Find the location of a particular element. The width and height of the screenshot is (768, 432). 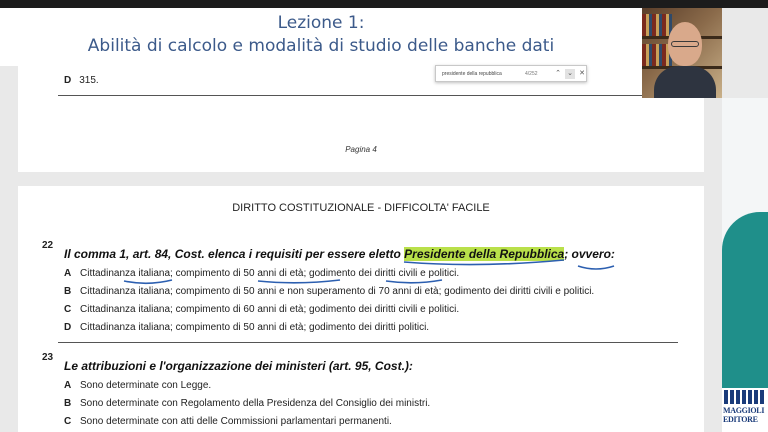

maggioli-logo: MAGGIOLI EDITORE is located at coordinates (745, 410).